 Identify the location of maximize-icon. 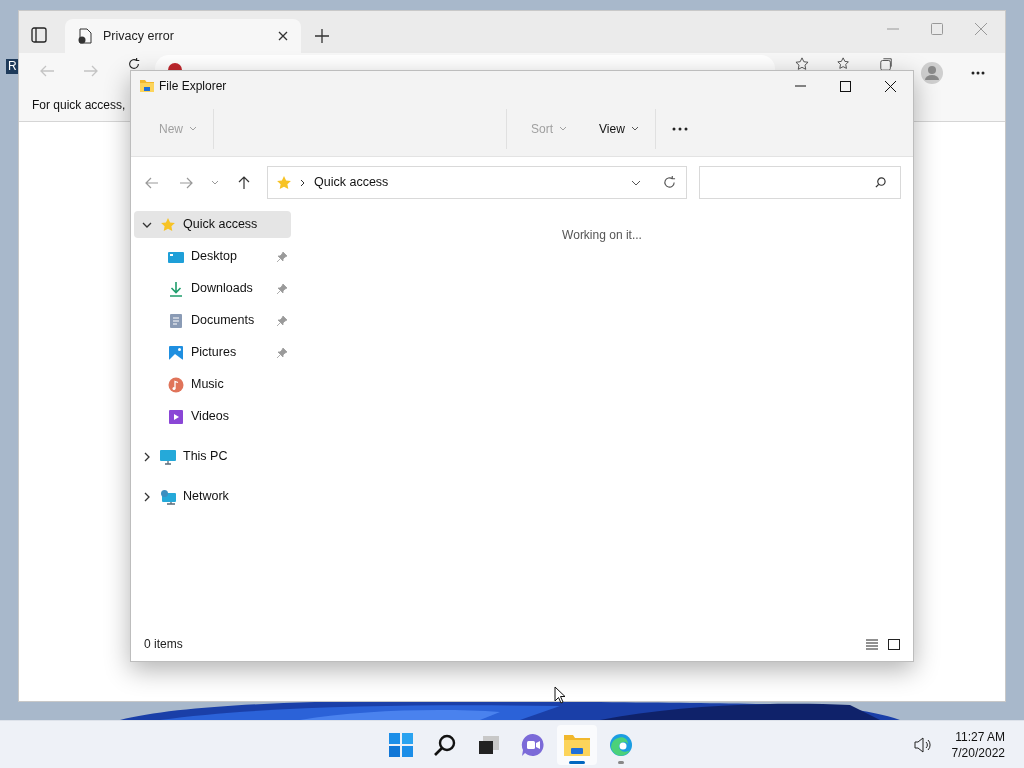
(845, 86).